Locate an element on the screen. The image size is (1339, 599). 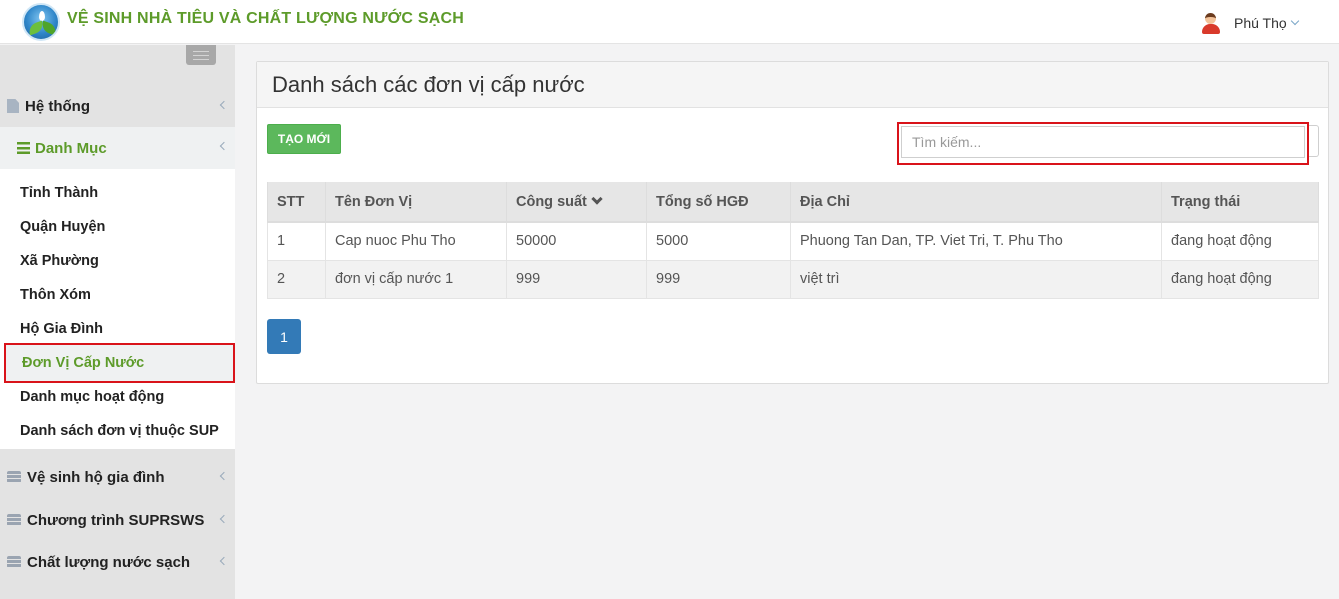
cell-cong-suat: 999 is located at coordinates (576, 279).